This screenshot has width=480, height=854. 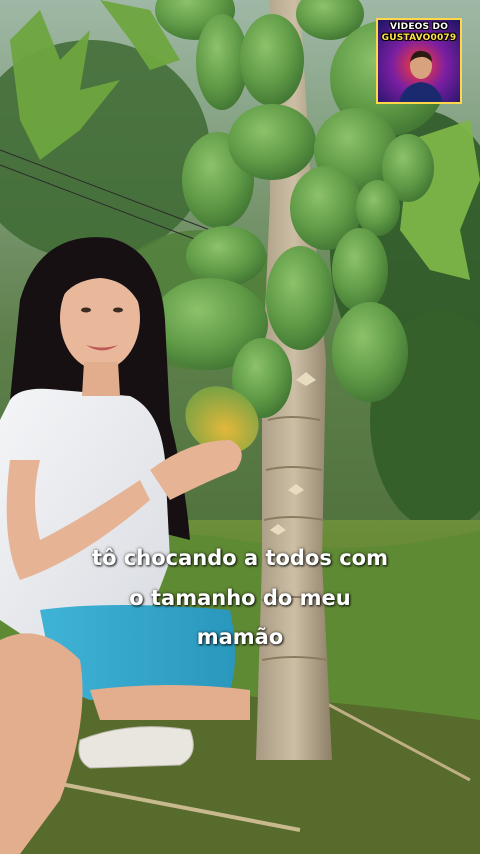 What do you see at coordinates (421, 76) in the screenshot?
I see `channel-avatar` at bounding box center [421, 76].